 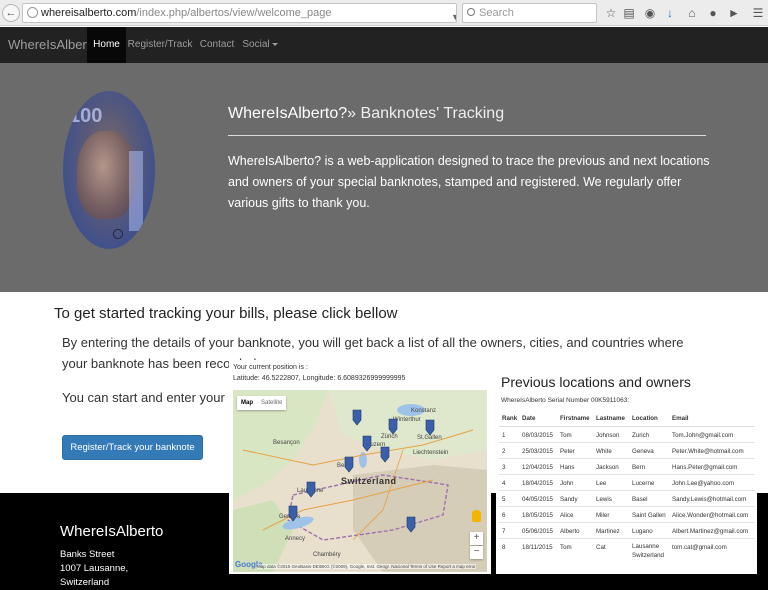 What do you see at coordinates (256, 44) in the screenshot?
I see `social-label: Social` at bounding box center [256, 44].